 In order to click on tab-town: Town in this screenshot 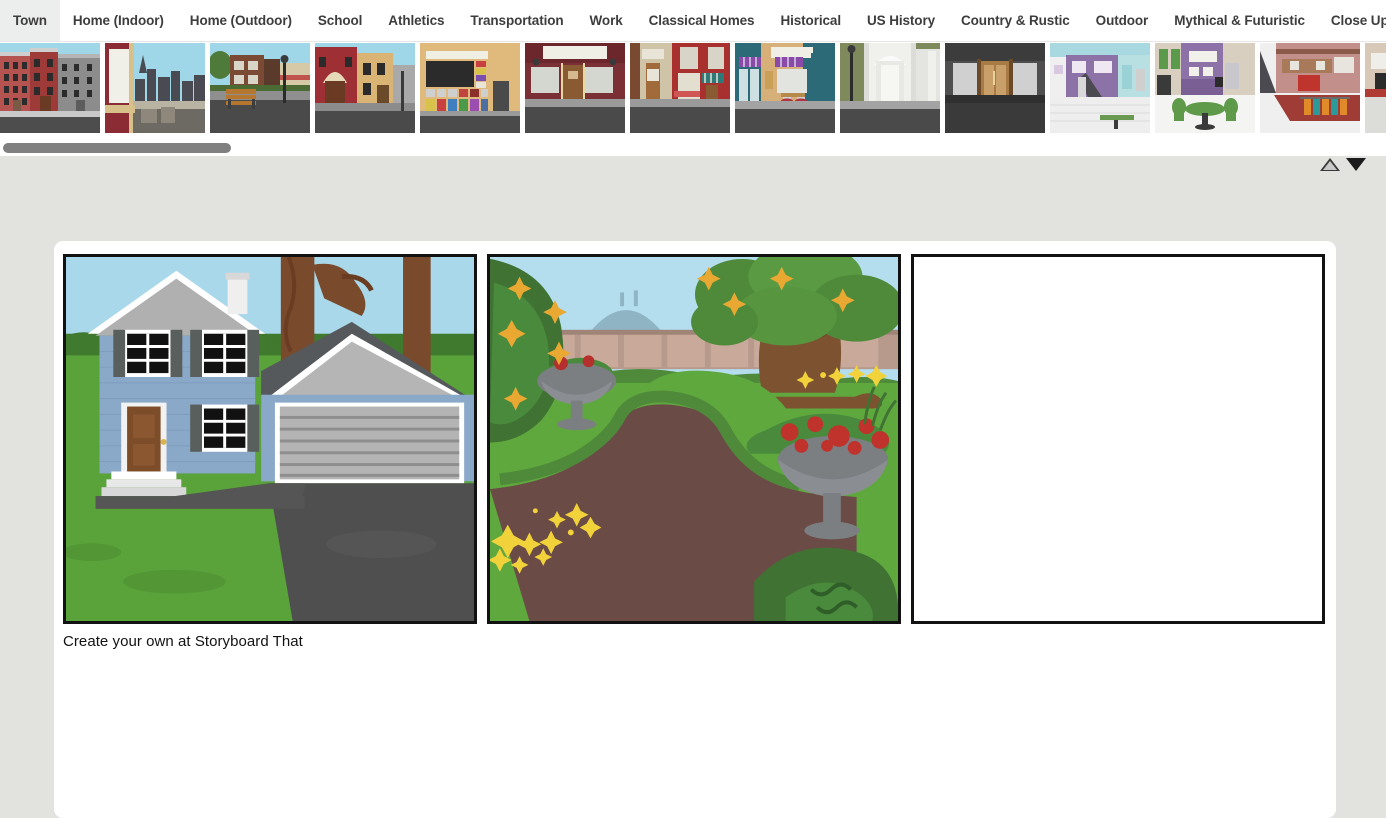, I will do `click(30, 20)`.